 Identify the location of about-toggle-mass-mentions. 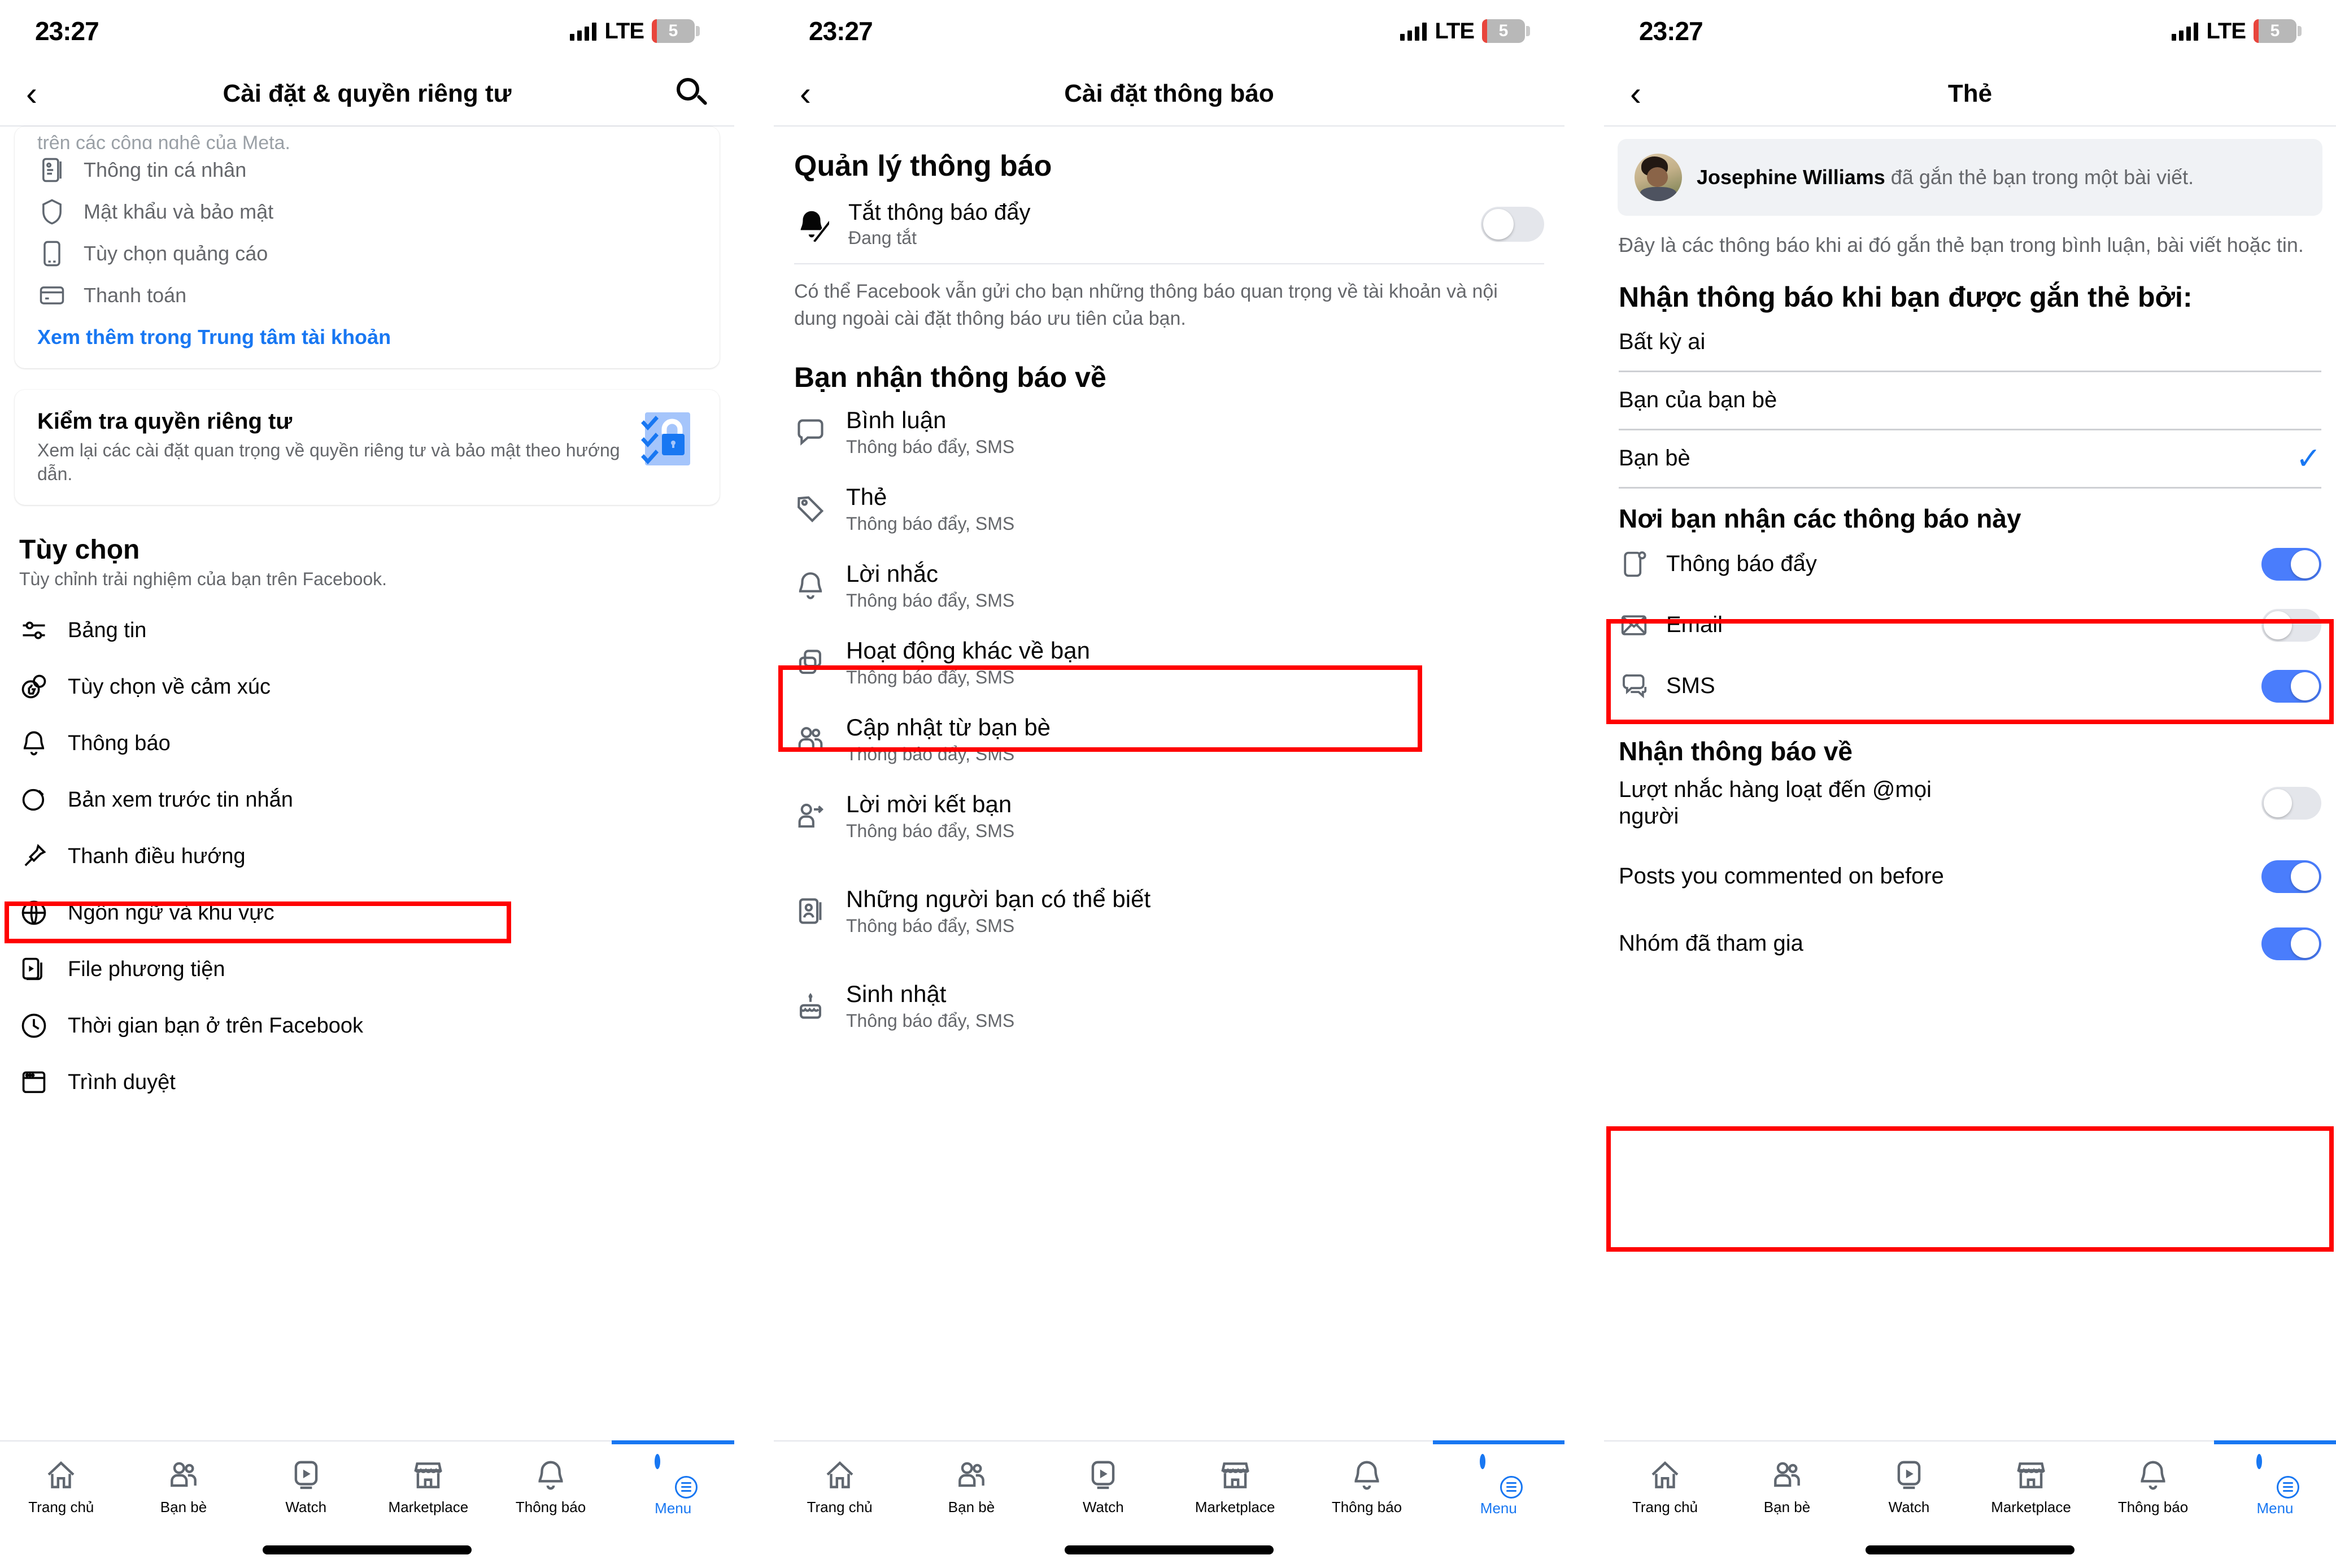
(2291, 803).